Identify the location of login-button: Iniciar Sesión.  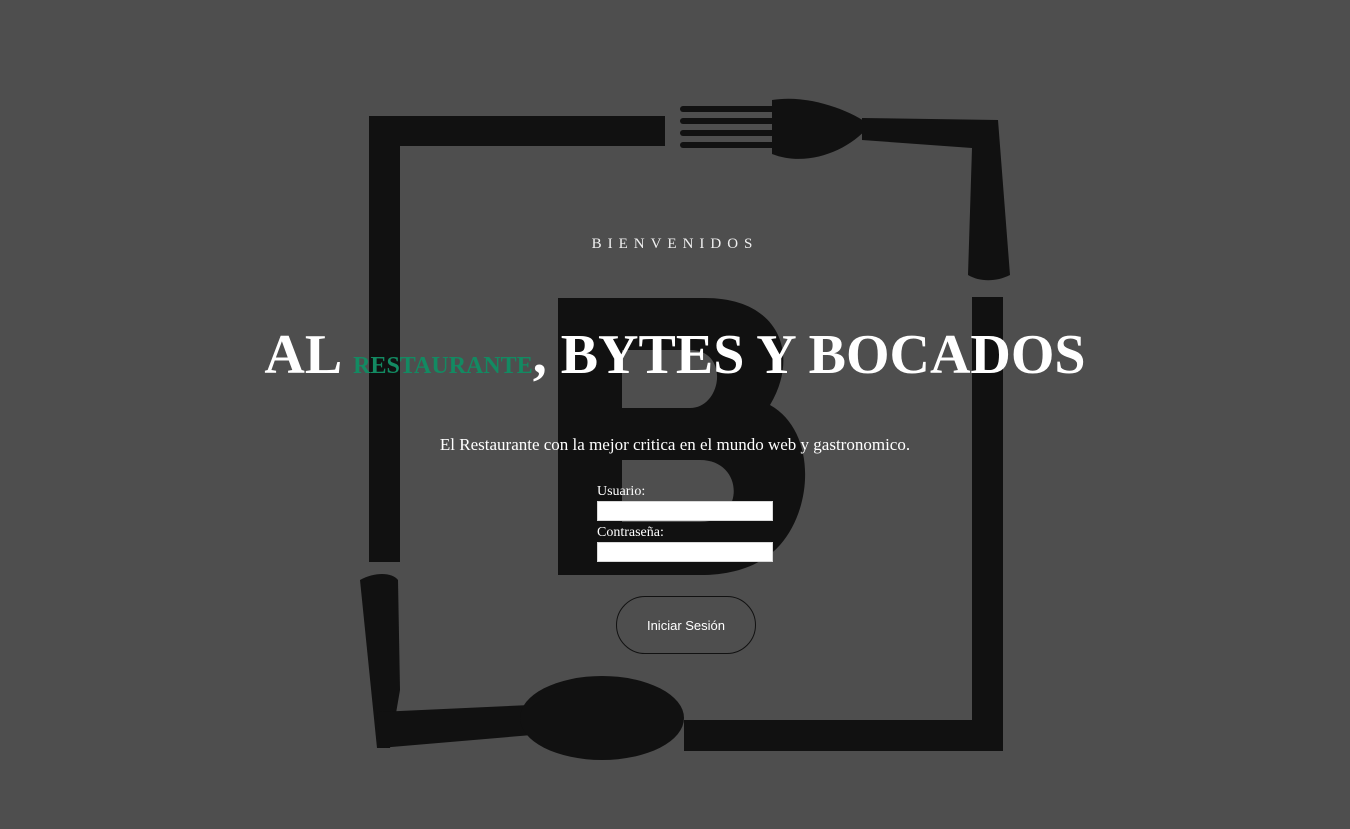
(686, 625).